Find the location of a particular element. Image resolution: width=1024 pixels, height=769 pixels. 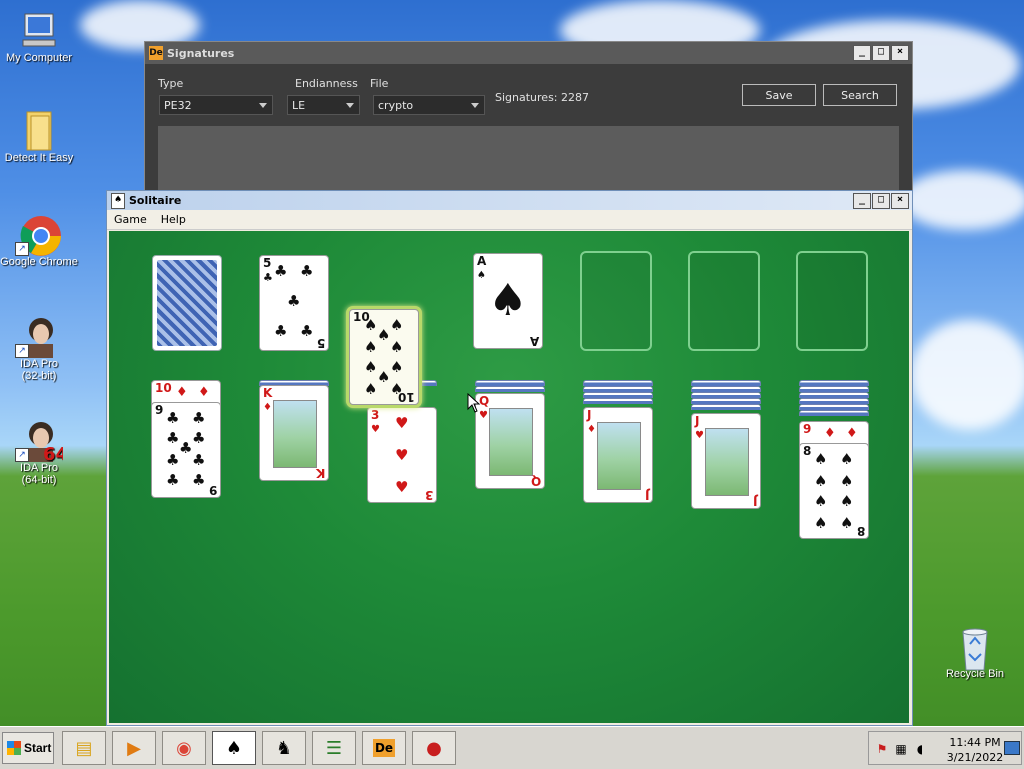

menu-help: Help is located at coordinates (173, 219).